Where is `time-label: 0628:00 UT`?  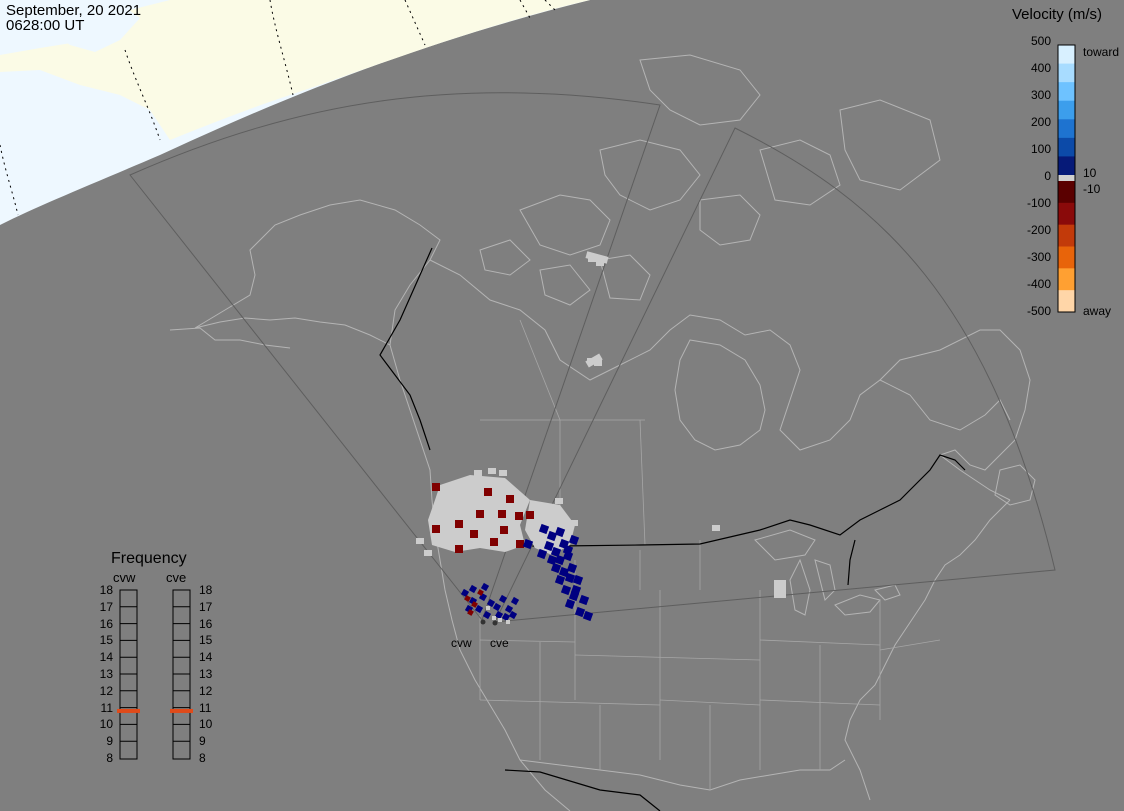
time-label: 0628:00 UT is located at coordinates (45, 25).